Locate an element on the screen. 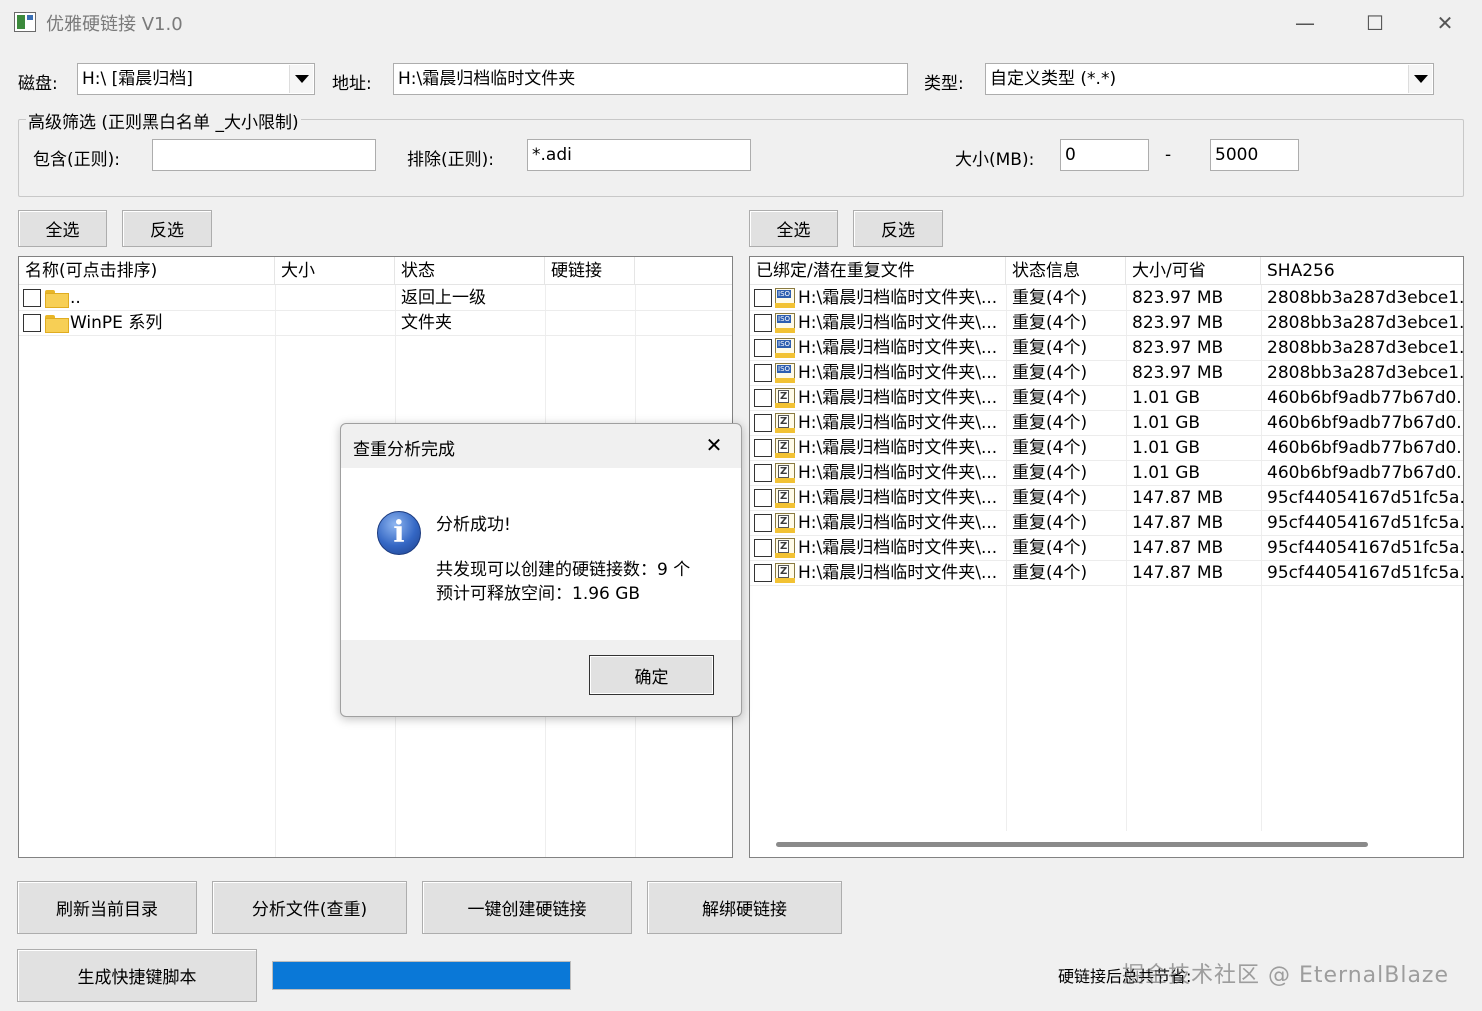  progress-bar is located at coordinates (421, 975).